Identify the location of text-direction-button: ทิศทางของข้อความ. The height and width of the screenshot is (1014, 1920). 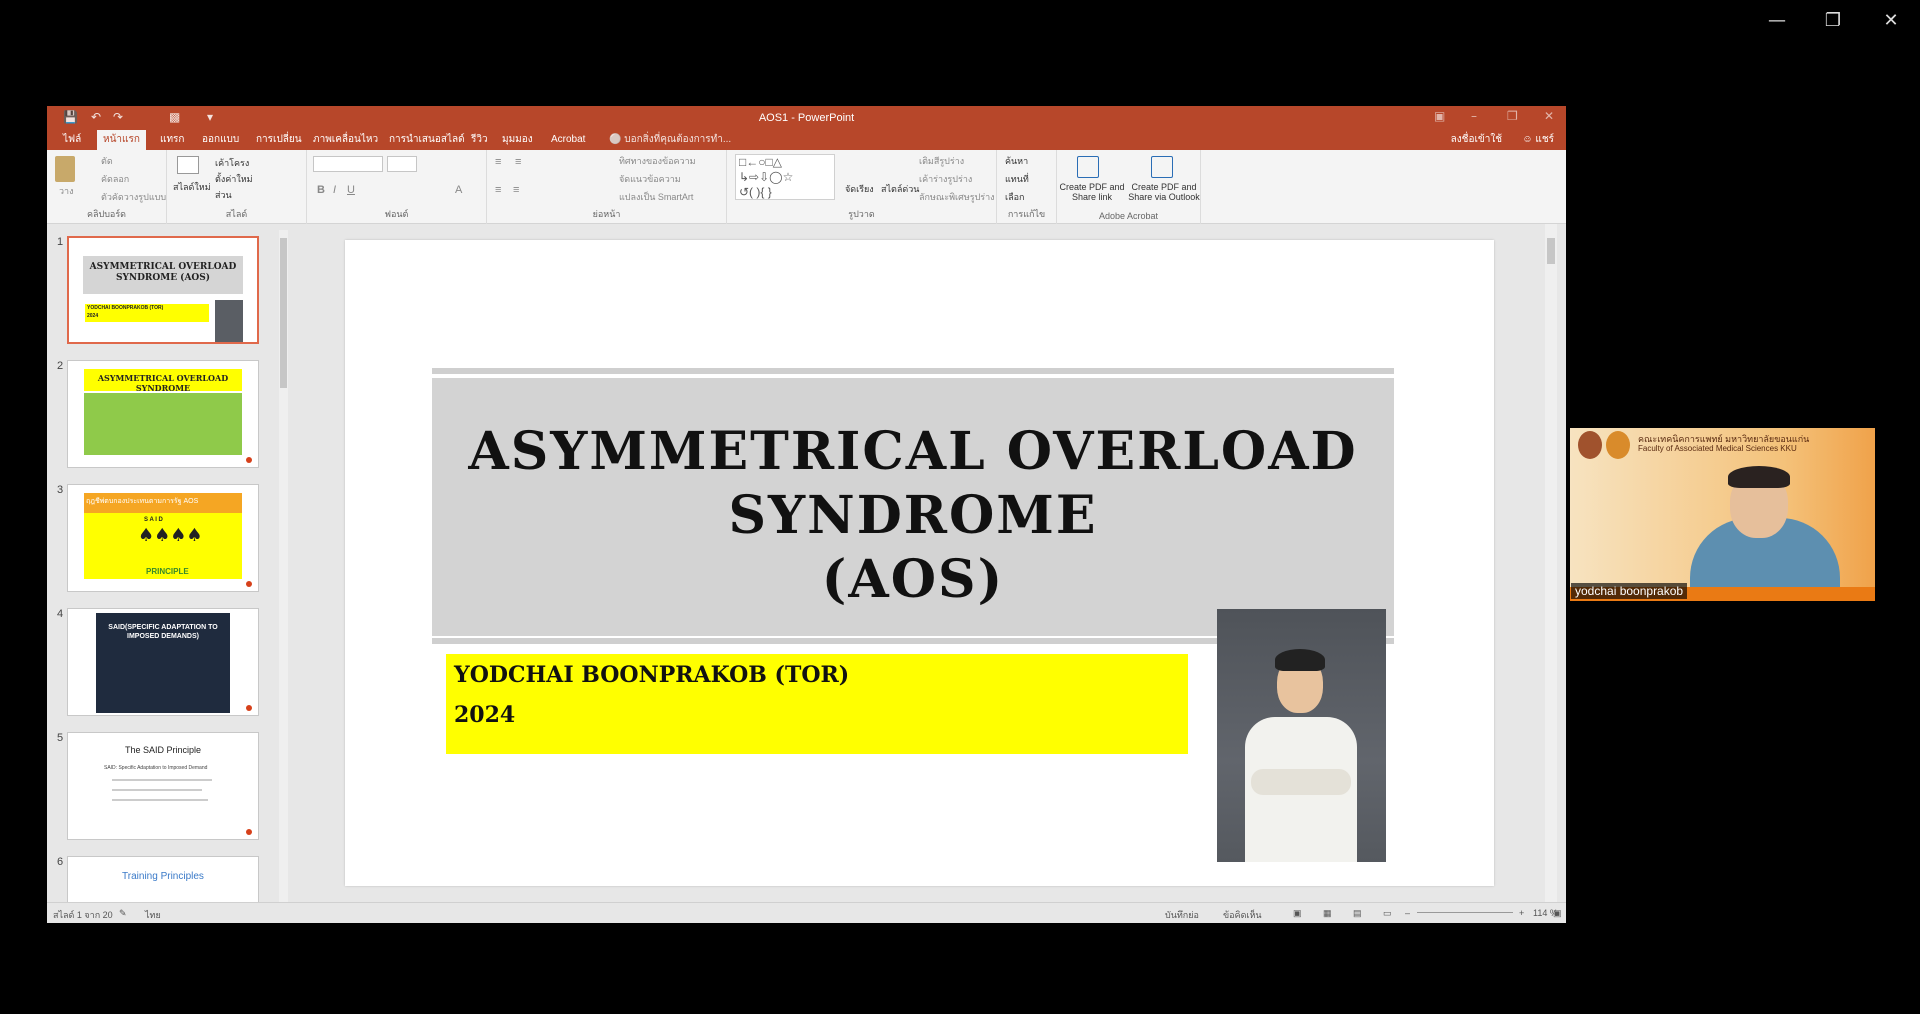
(657, 161).